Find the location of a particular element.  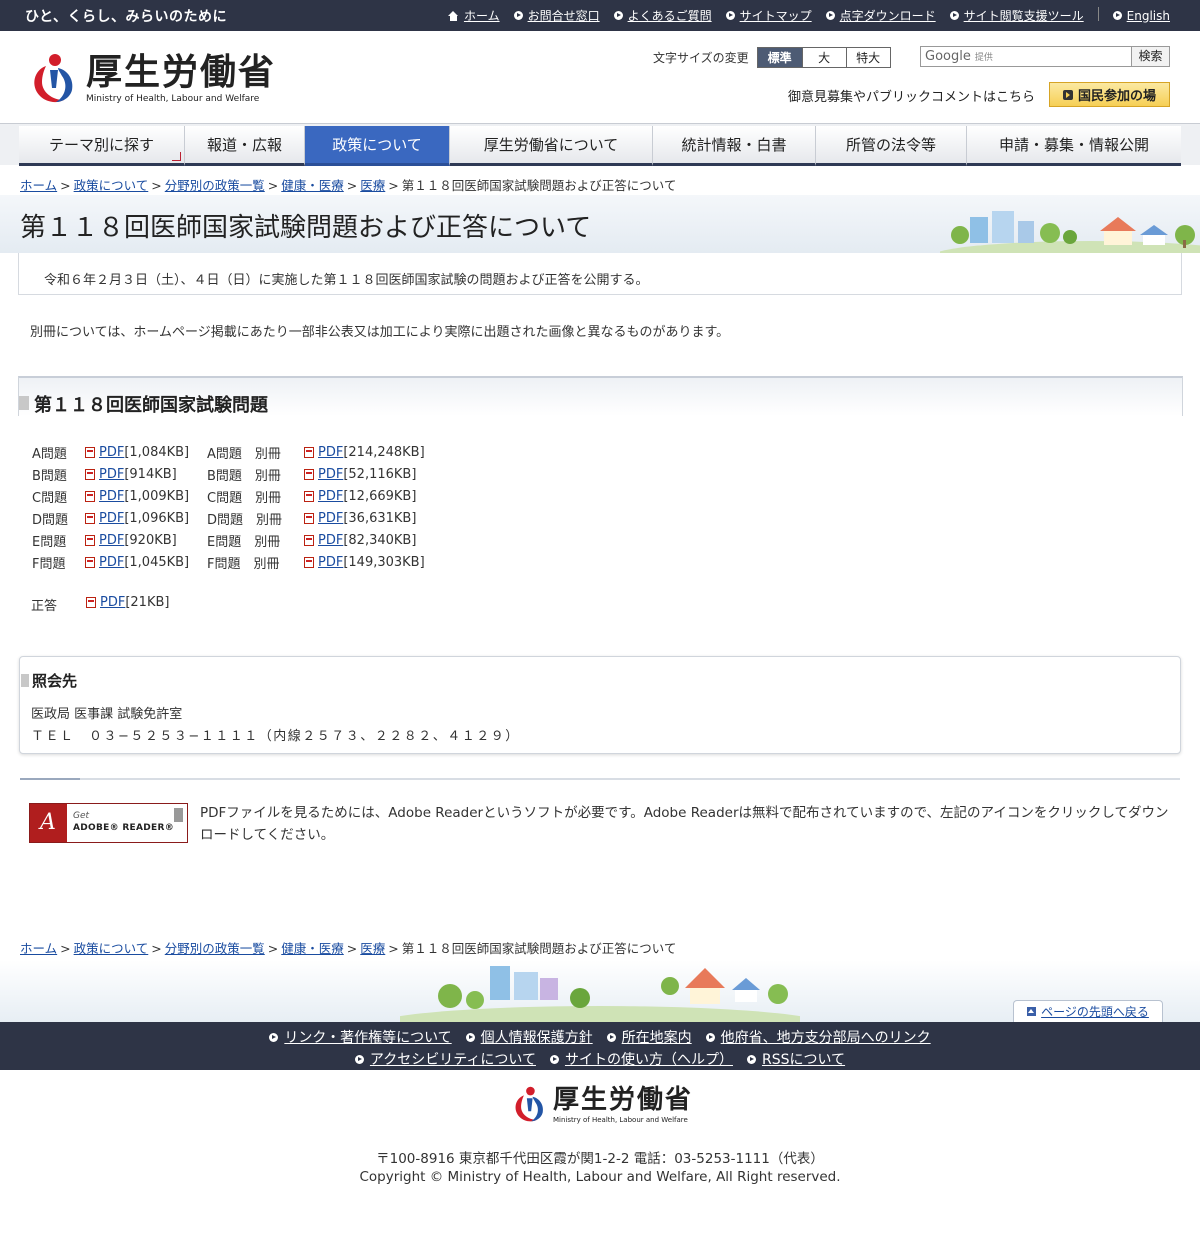

footer-link-help: サイトの使い方（ヘルプ） is located at coordinates (641, 1059).